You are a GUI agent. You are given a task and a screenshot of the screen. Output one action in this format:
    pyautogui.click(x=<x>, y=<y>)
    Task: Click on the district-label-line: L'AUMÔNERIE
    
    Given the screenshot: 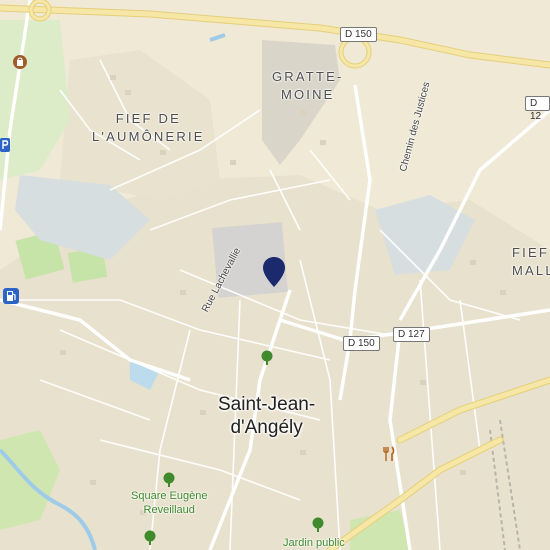 What is the action you would take?
    pyautogui.click(x=148, y=136)
    